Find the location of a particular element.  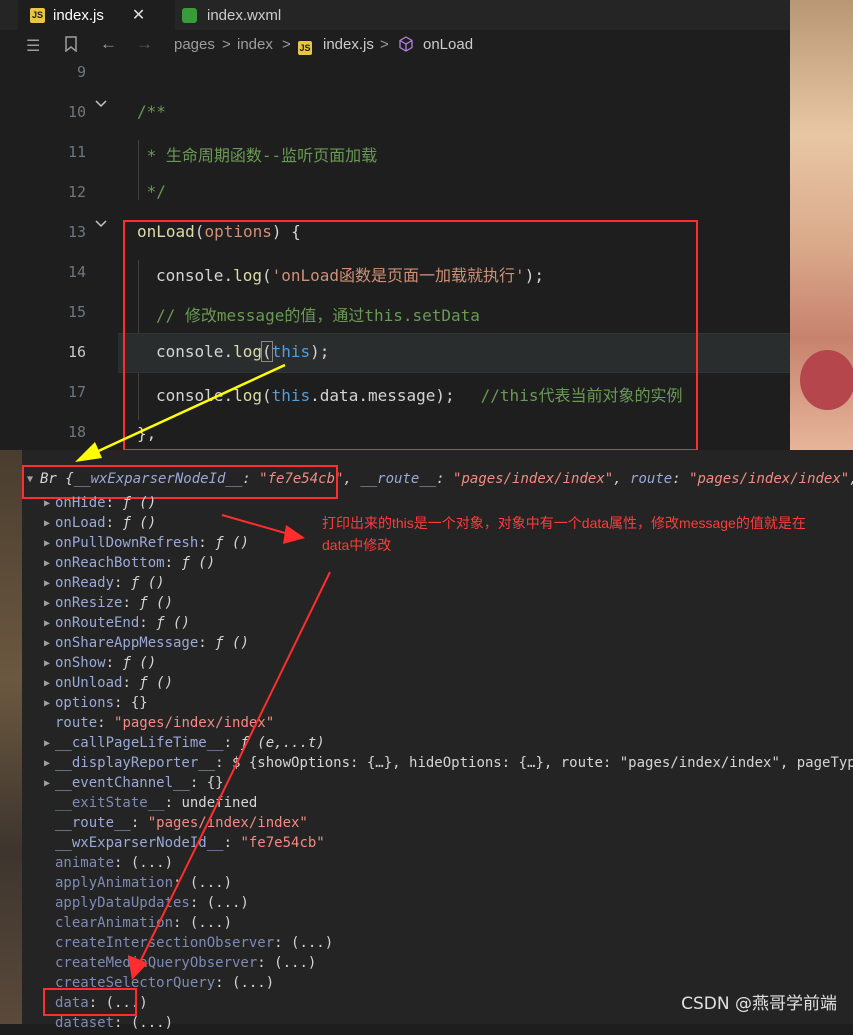

console-row: route: "pages/index/index" is located at coordinates (164, 725).